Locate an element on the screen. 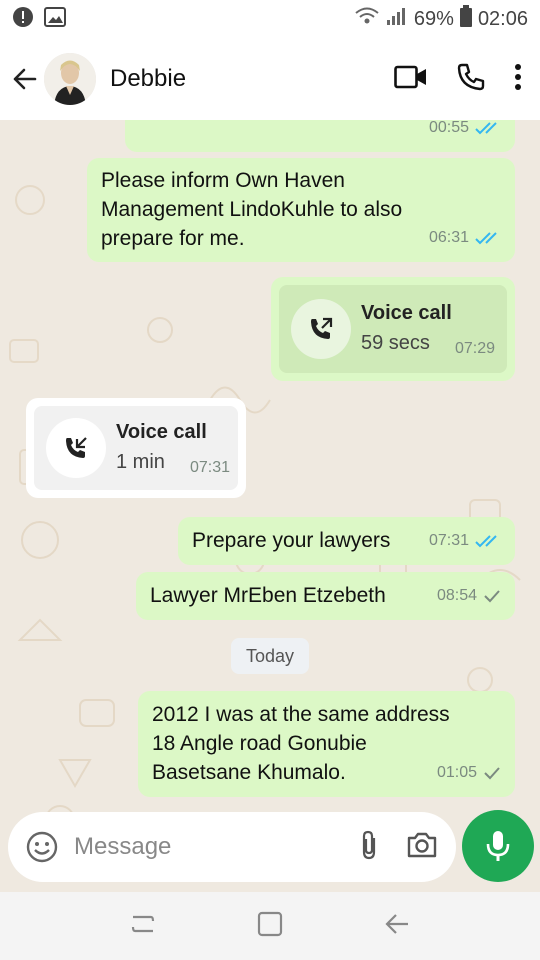 This screenshot has height=960, width=540. call-bubble-incoming: Voice call 1 min 07:31 is located at coordinates (136, 448).